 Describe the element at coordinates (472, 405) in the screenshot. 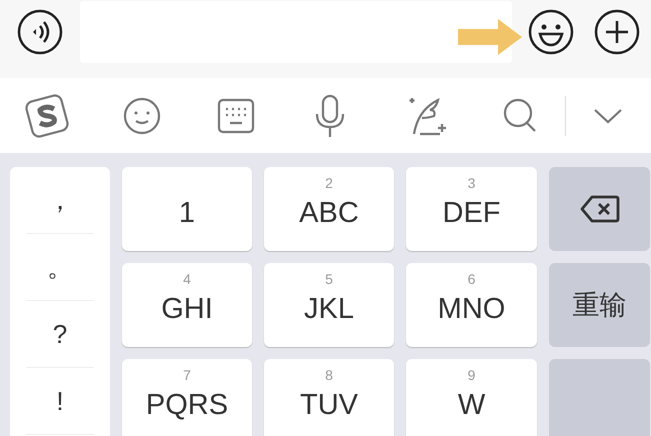

I see `key-label: W` at that location.